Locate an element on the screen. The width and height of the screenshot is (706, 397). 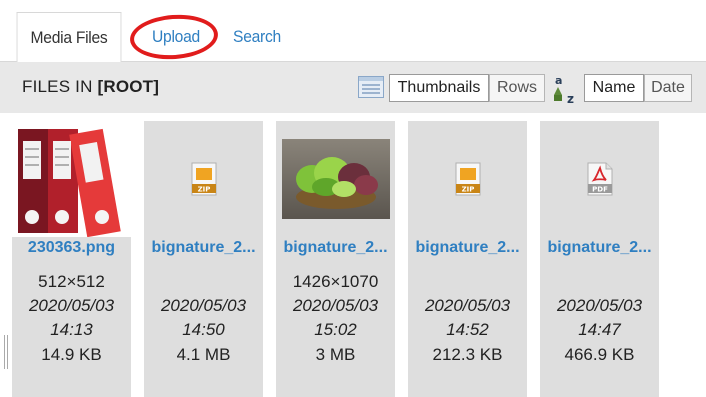
binders-thumbnail is located at coordinates (71, 179).